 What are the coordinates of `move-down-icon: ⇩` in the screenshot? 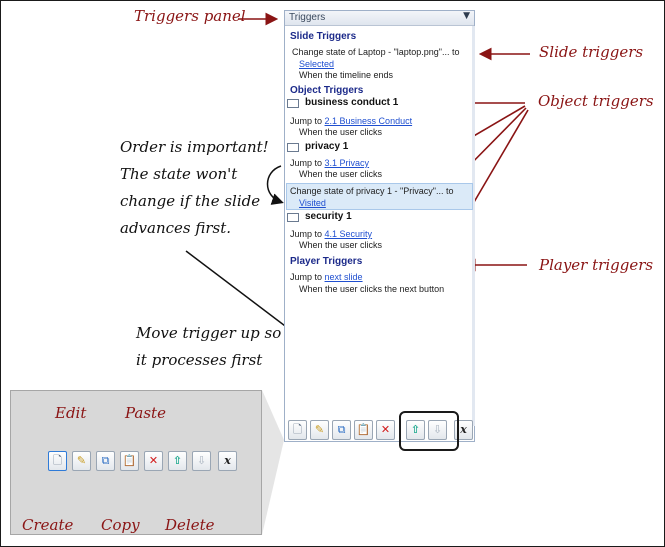 It's located at (201, 460).